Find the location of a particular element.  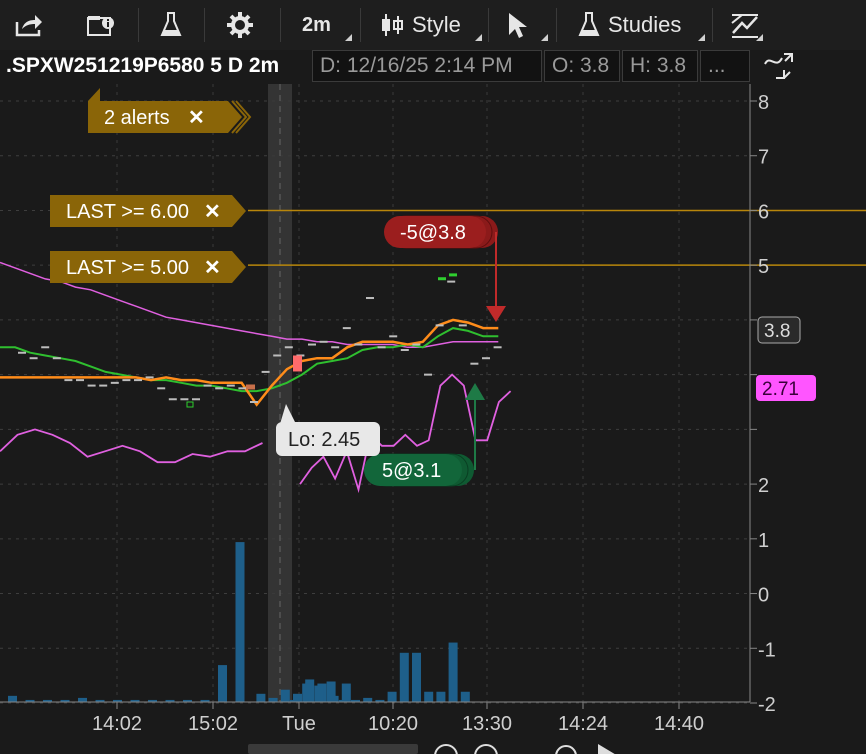

bottom-controls is located at coordinates (648, 746).